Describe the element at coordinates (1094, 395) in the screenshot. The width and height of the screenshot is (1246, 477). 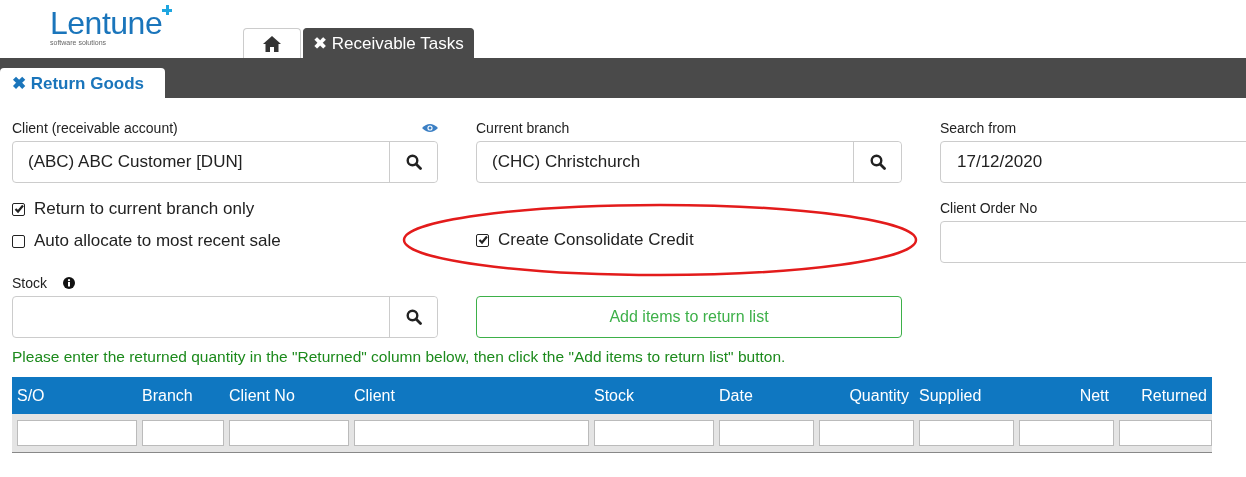
I see `column-header: Nett` at that location.